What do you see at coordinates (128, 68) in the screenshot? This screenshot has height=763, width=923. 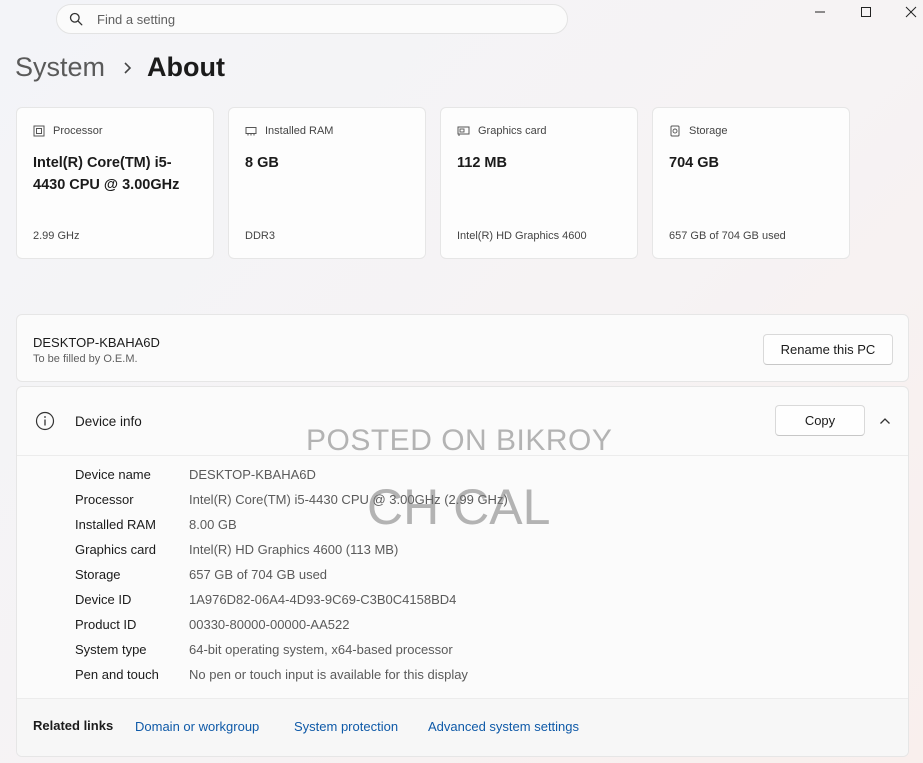 I see `chevron-right-icon` at bounding box center [128, 68].